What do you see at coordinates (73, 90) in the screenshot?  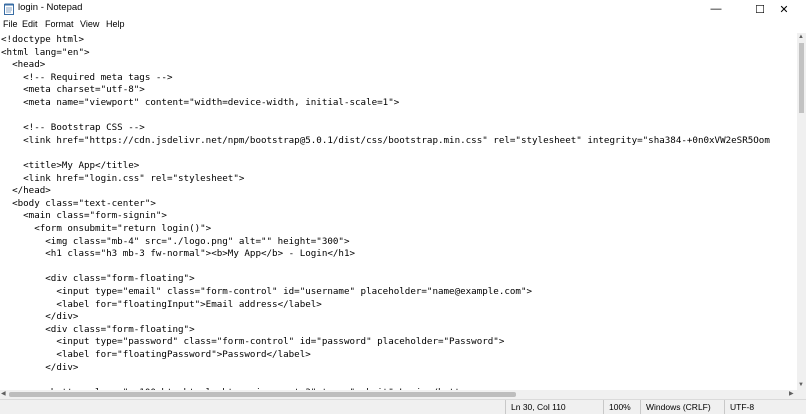 I see `code-line: <meta charset="utf-8">` at bounding box center [73, 90].